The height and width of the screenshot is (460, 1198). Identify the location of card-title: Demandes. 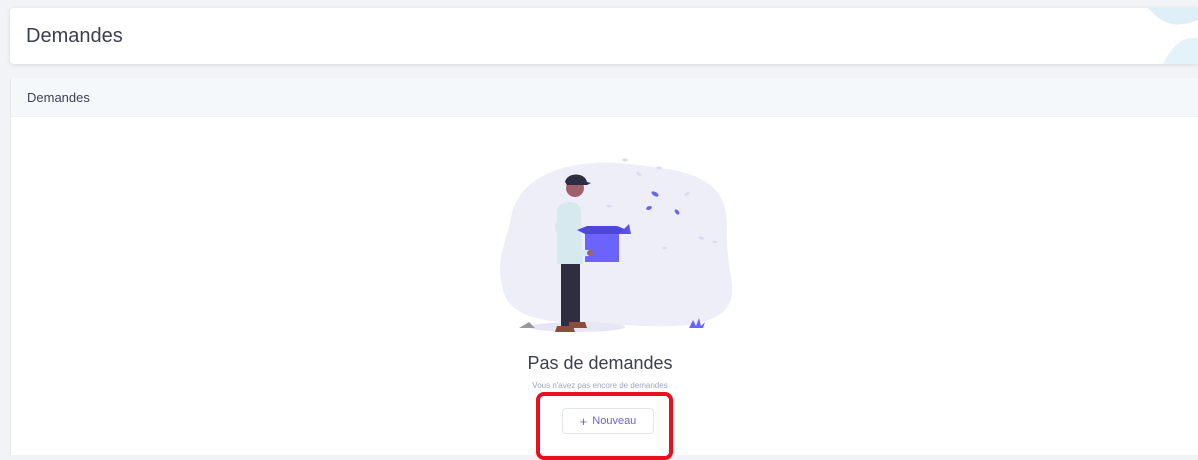
(58, 97).